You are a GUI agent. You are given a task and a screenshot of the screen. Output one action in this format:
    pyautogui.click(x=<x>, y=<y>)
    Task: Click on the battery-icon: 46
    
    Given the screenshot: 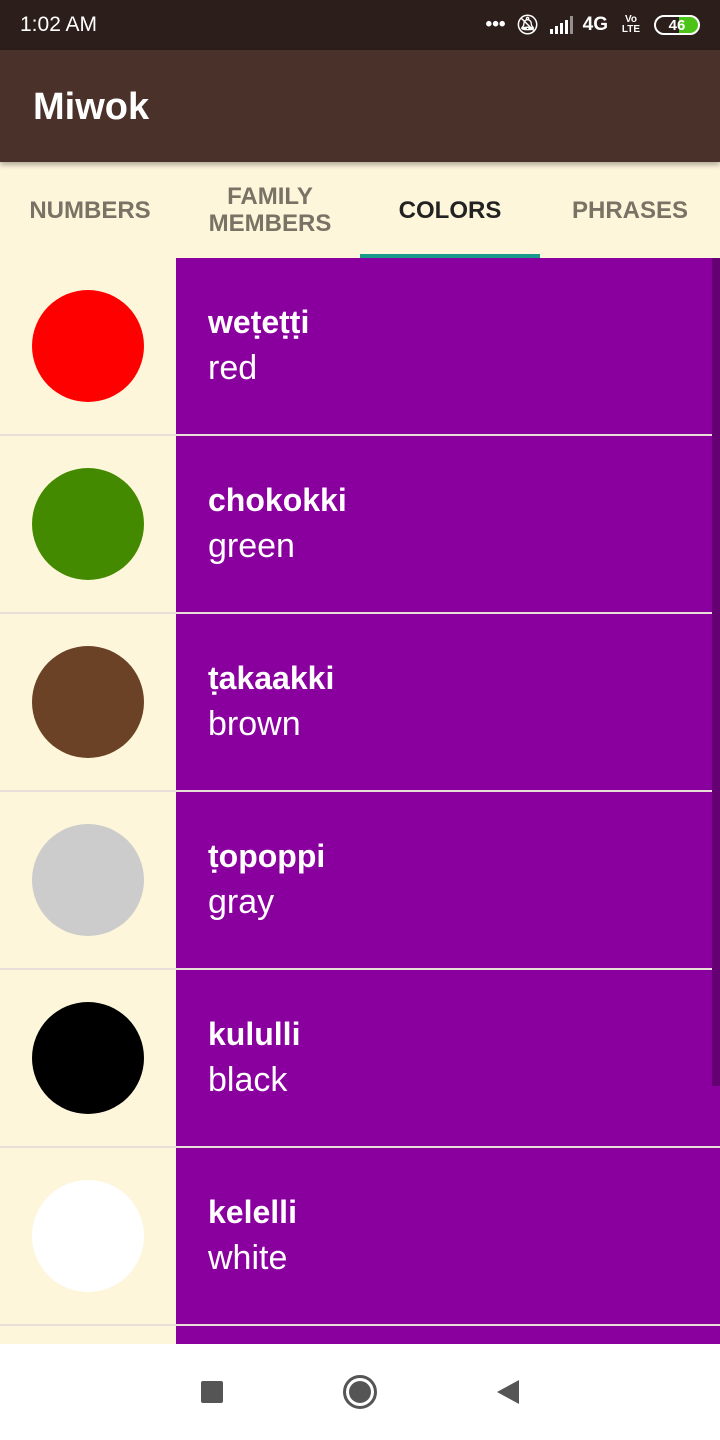 What is the action you would take?
    pyautogui.click(x=677, y=25)
    